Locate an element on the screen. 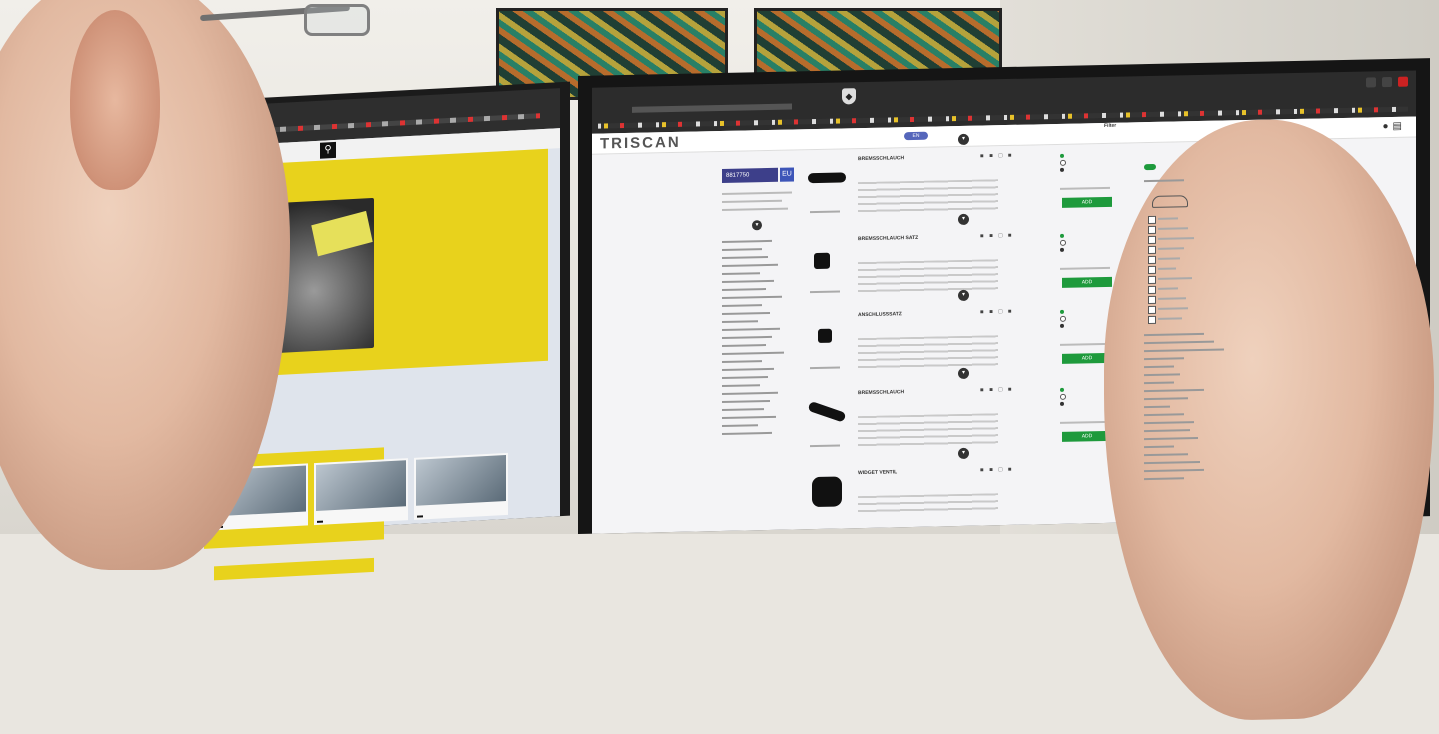  left-bookmarks-bar is located at coordinates (402, 123).